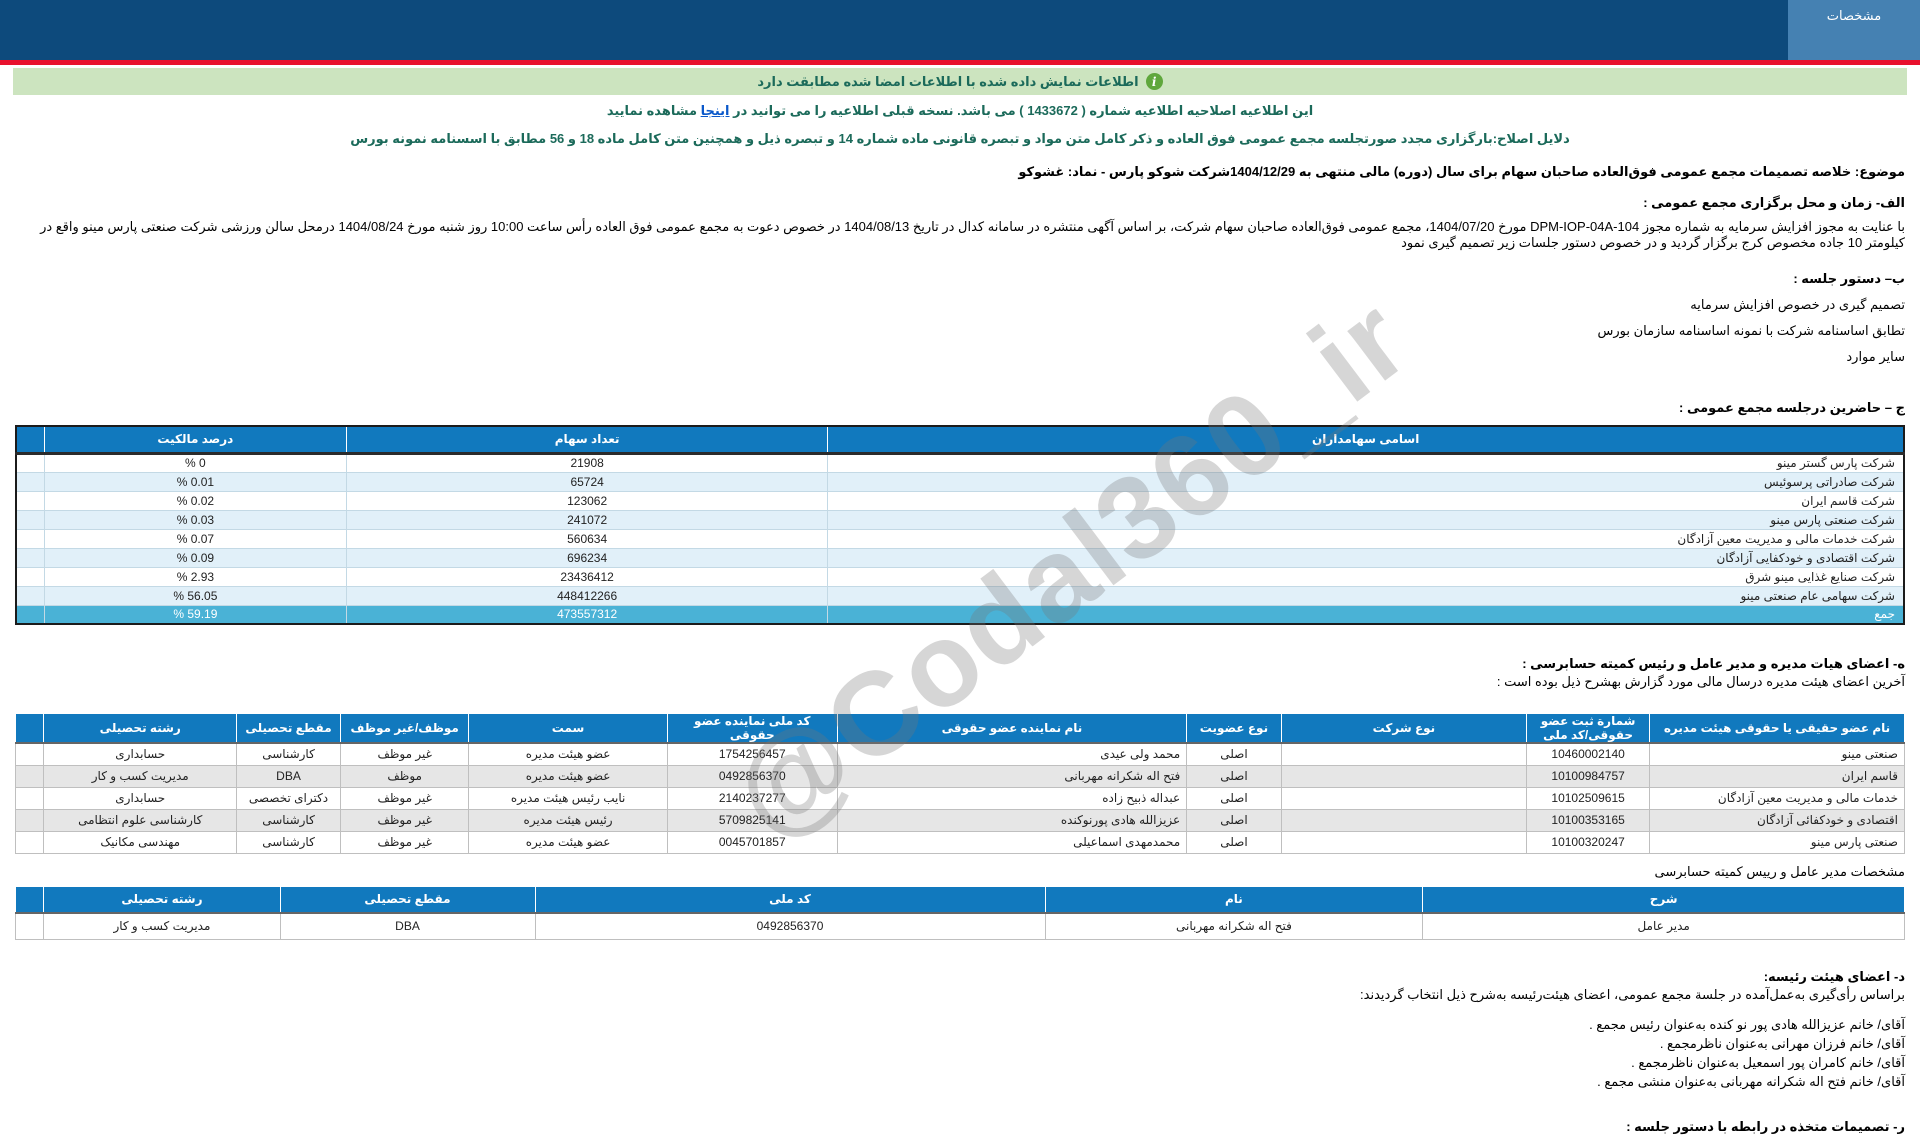 This screenshot has width=1920, height=1135. I want to click on top-header-bar: مشخصات, so click(960, 30).